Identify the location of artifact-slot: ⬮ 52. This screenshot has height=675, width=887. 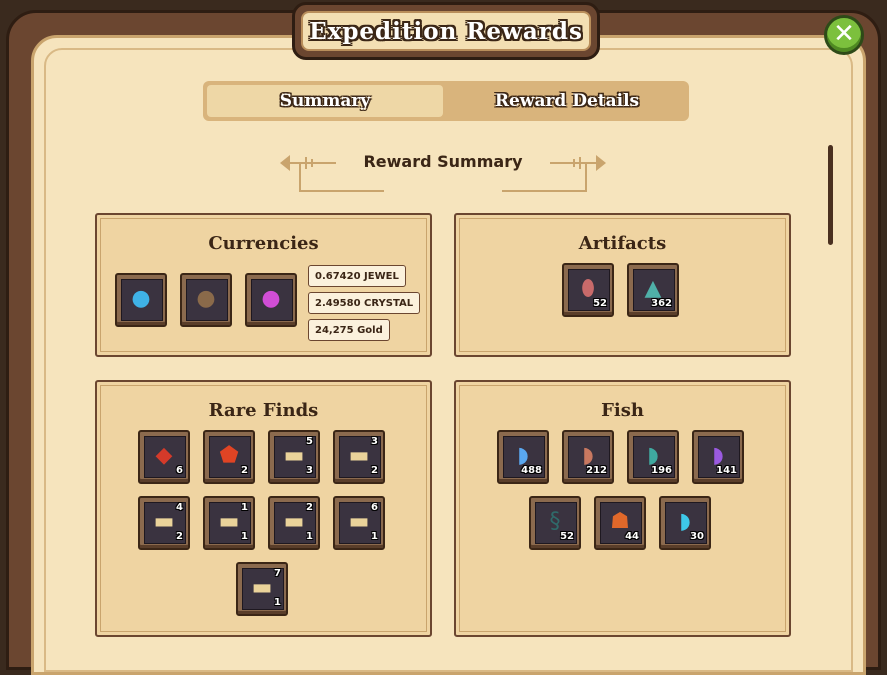
(588, 290).